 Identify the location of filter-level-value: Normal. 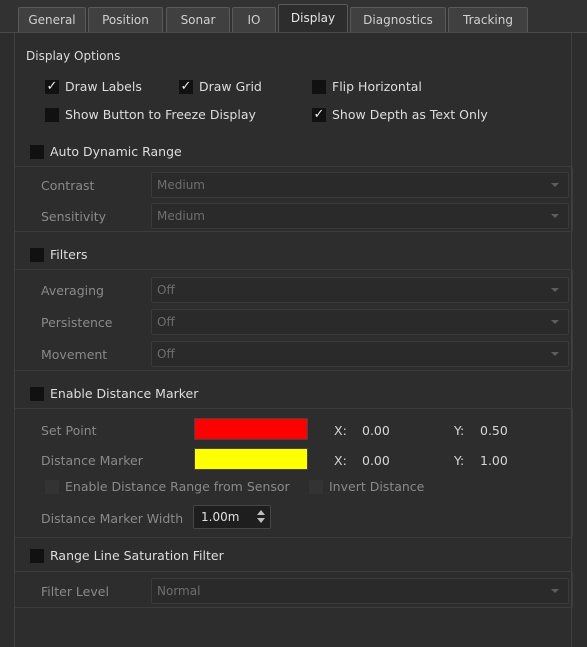
(179, 591).